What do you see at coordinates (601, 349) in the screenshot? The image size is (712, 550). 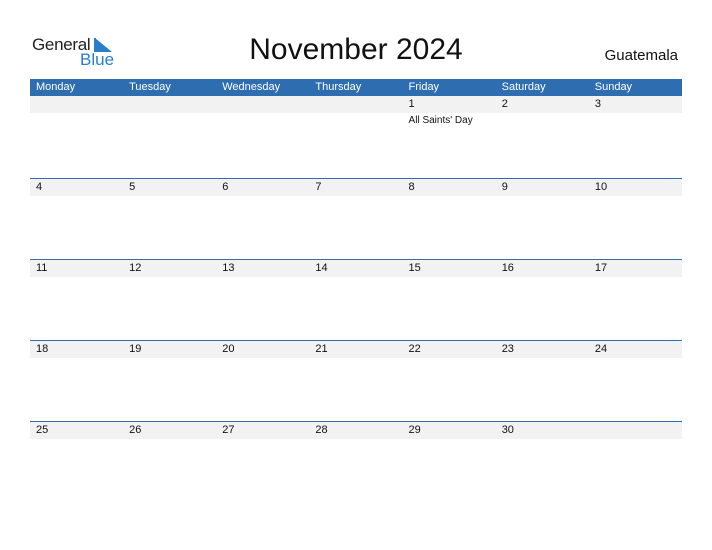 I see `day-number: 24` at bounding box center [601, 349].